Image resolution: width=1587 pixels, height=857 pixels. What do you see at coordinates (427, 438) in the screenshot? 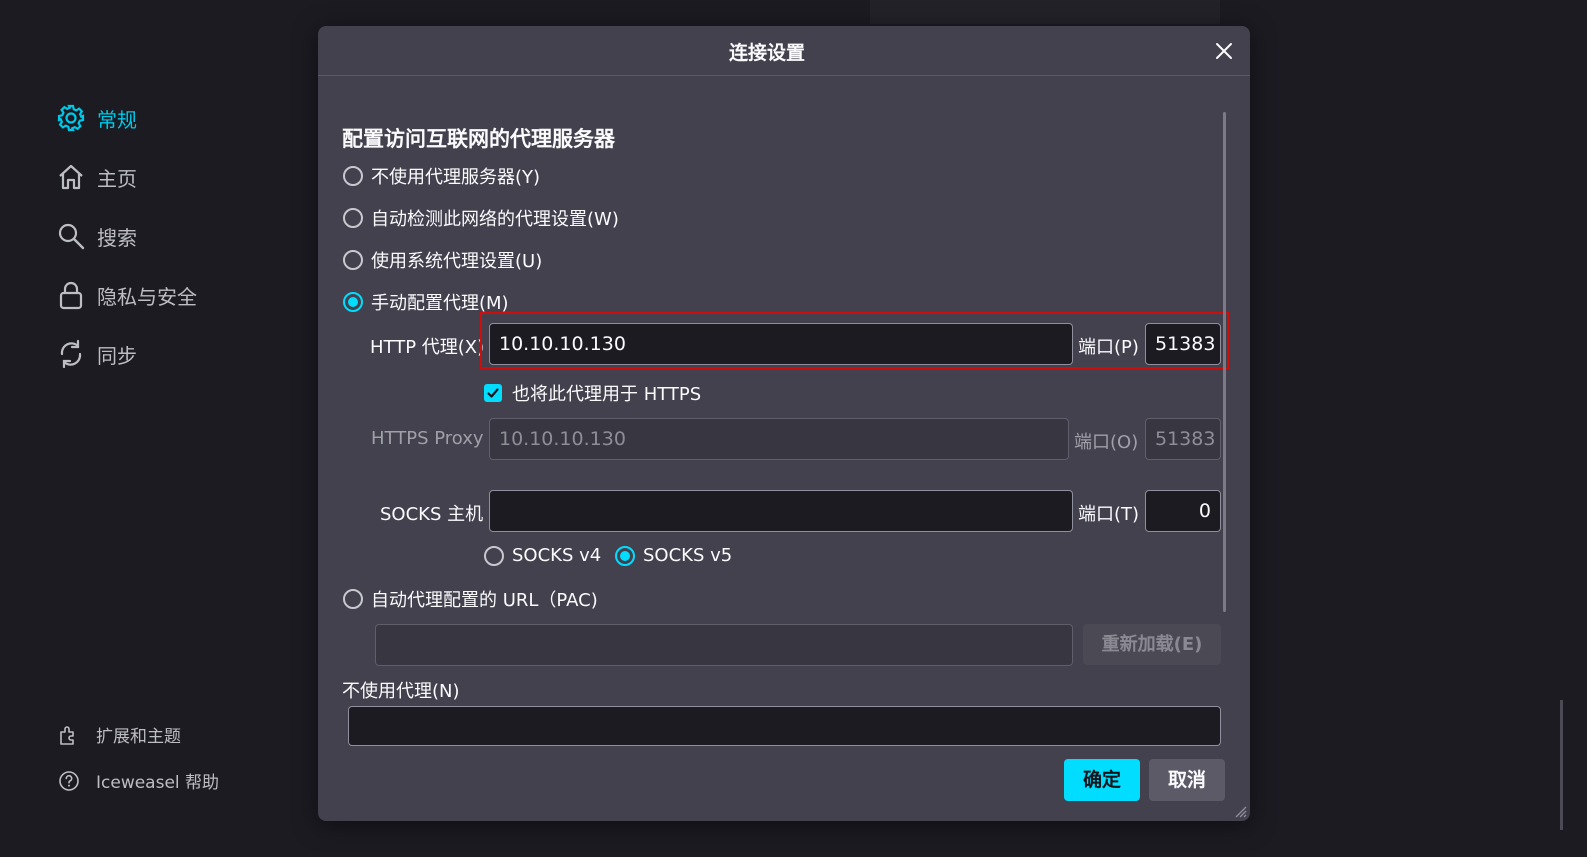
I see `https-proxy-label: HTTPS Proxy` at bounding box center [427, 438].